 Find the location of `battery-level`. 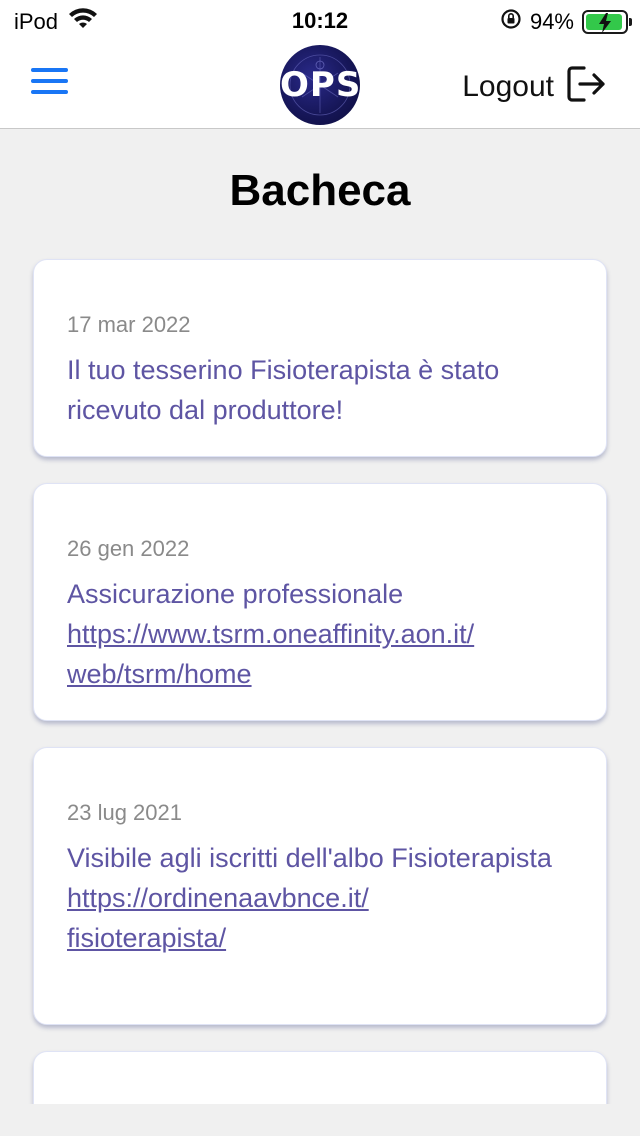

battery-level is located at coordinates (604, 23).